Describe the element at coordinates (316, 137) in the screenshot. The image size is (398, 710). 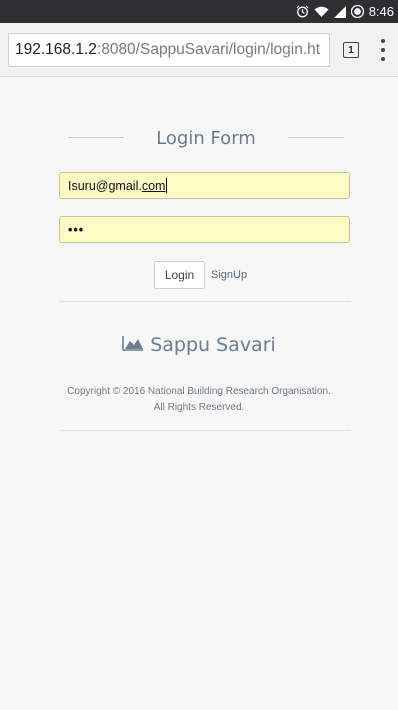
I see `title-rule-right` at that location.